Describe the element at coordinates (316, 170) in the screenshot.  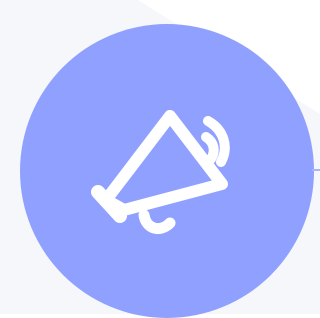
I see `edge-accent-line` at that location.